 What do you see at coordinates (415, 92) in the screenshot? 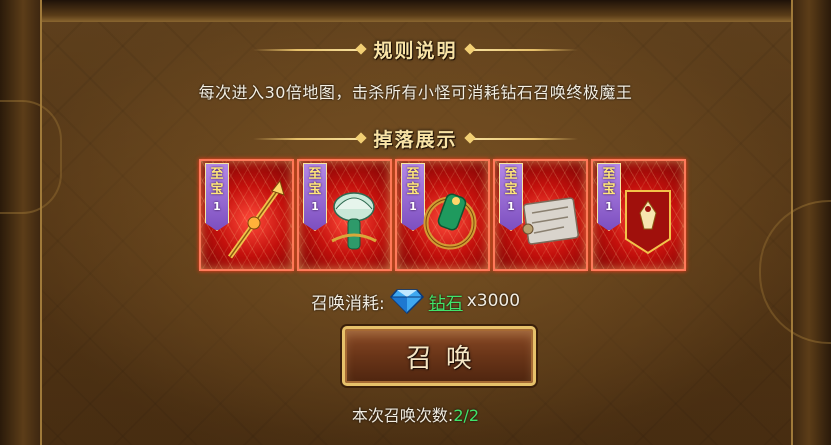
I see `rules-description: 每次进入30倍地图，击杀所有小怪可消耗钻石召唤终极魔王` at bounding box center [415, 92].